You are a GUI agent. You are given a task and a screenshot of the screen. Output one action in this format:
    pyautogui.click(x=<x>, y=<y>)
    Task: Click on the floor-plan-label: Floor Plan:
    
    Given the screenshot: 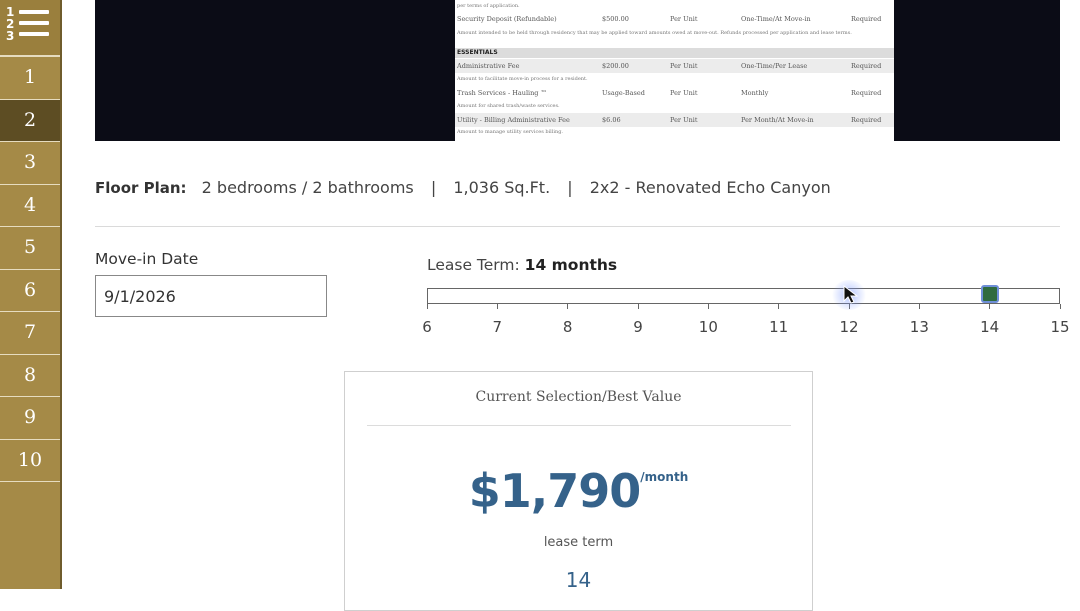 What is the action you would take?
    pyautogui.click(x=141, y=188)
    